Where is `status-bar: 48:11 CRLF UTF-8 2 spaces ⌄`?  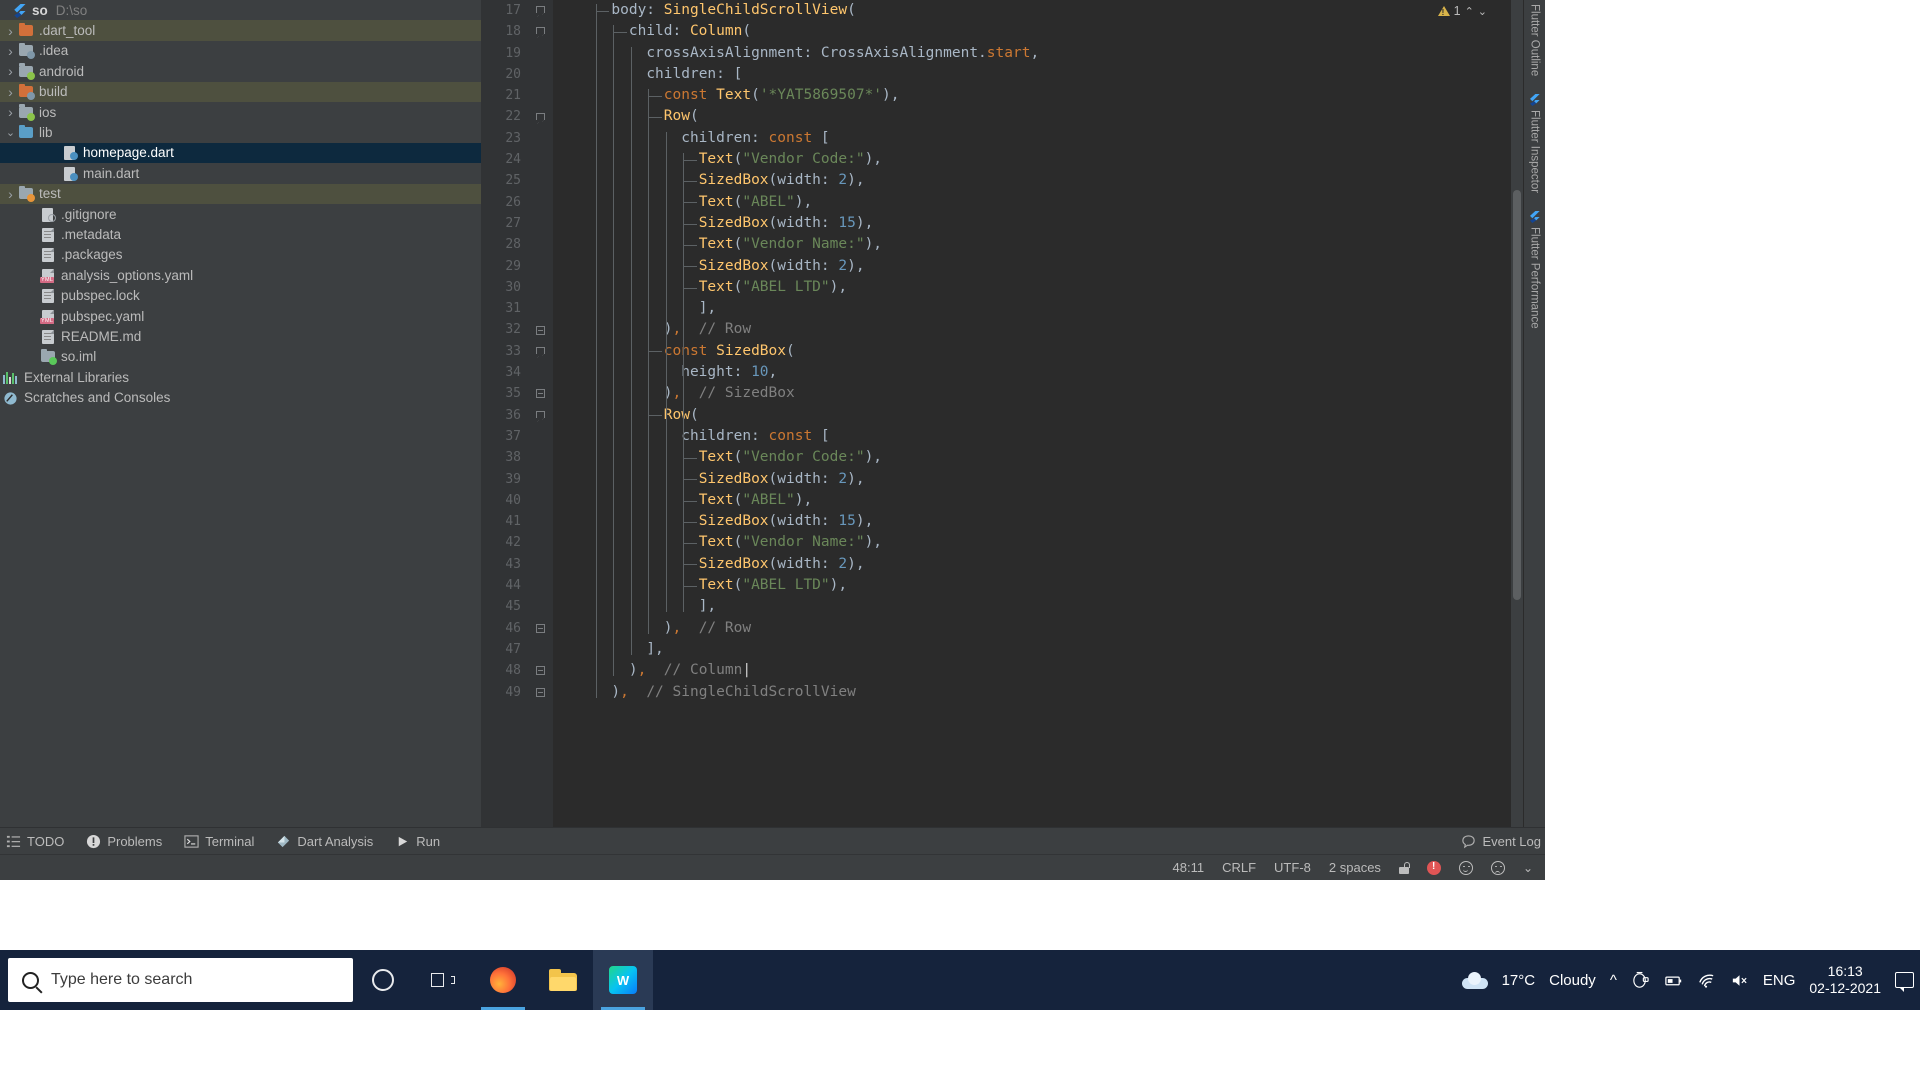 status-bar: 48:11 CRLF UTF-8 2 spaces ⌄ is located at coordinates (772, 867).